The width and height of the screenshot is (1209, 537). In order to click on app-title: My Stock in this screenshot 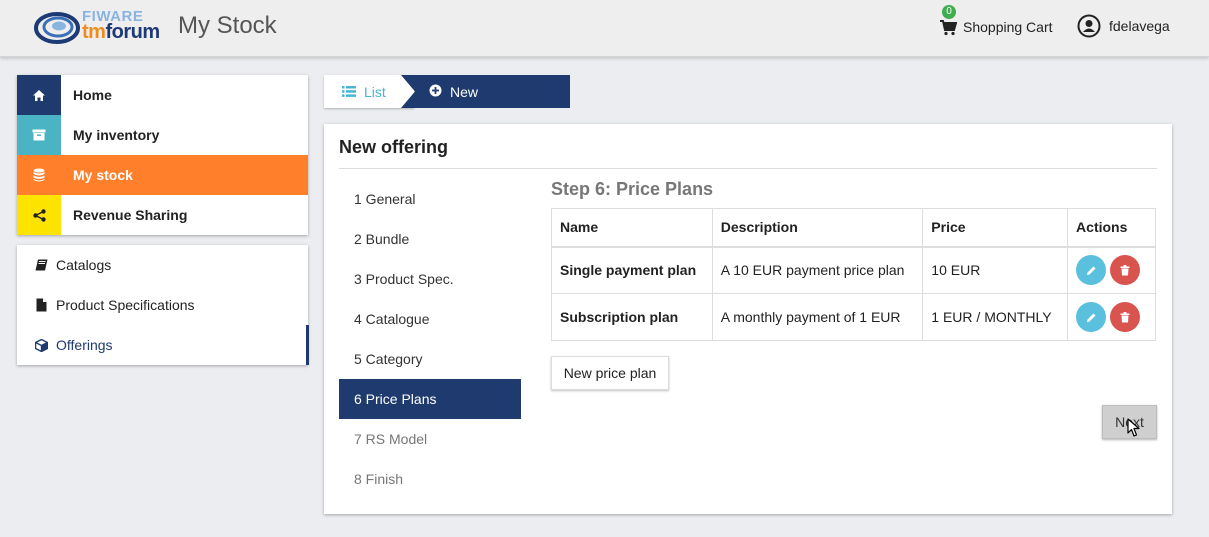, I will do `click(227, 25)`.